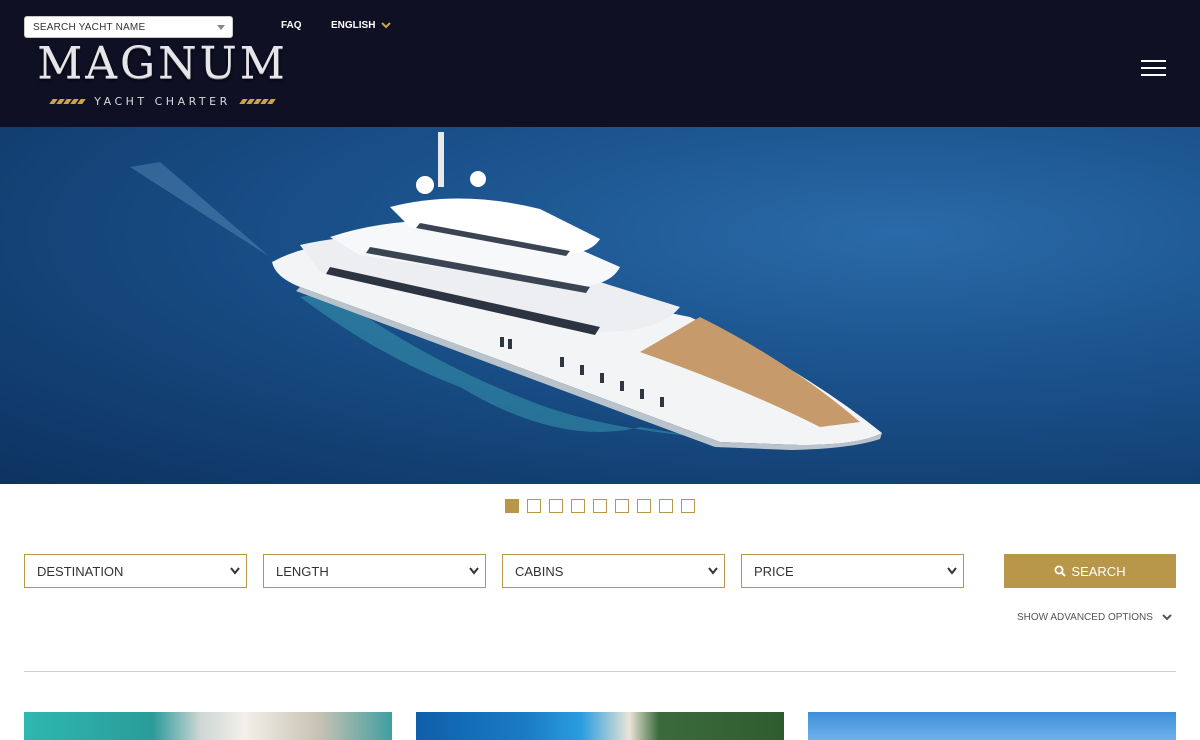 Image resolution: width=1200 pixels, height=740 pixels. Describe the element at coordinates (1085, 617) in the screenshot. I see `advanced-options-label: SHOW ADVANCED OPTIONS` at that location.